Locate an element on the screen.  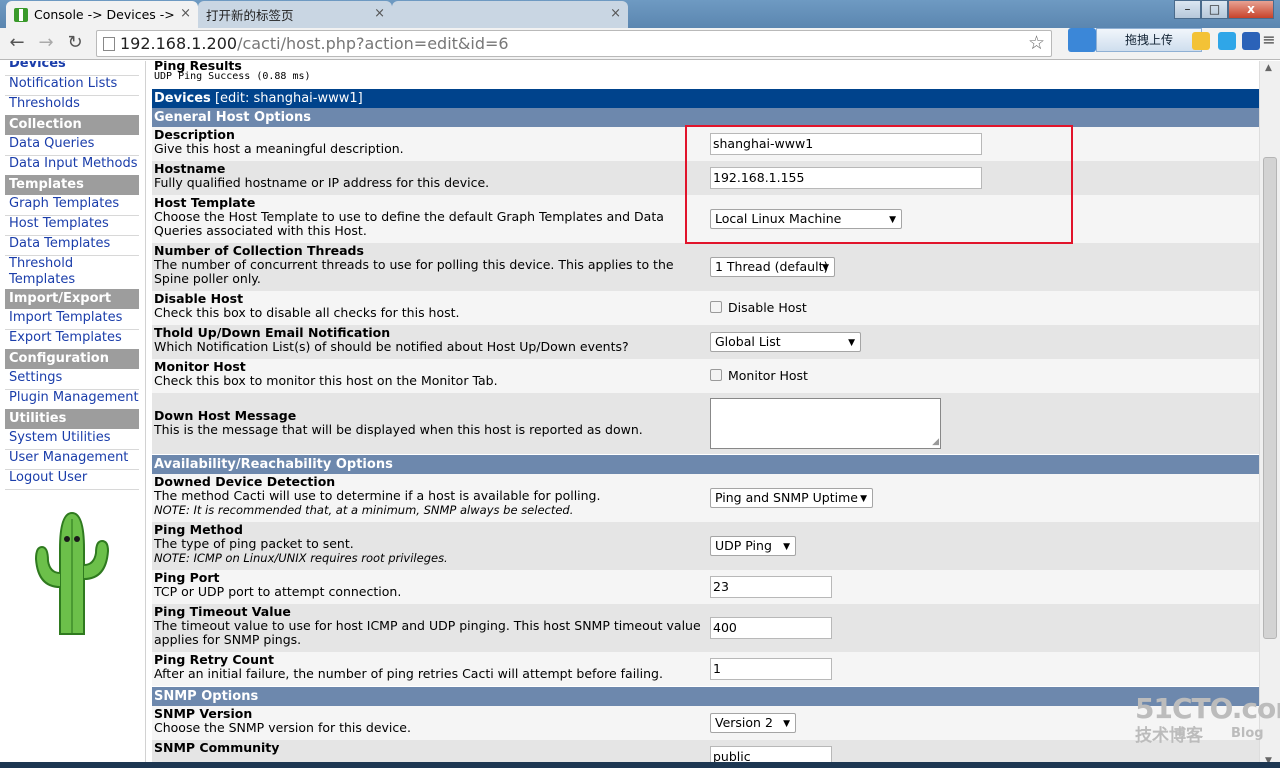
sidebar-item-thresholds: Thresholds is located at coordinates (72, 106).